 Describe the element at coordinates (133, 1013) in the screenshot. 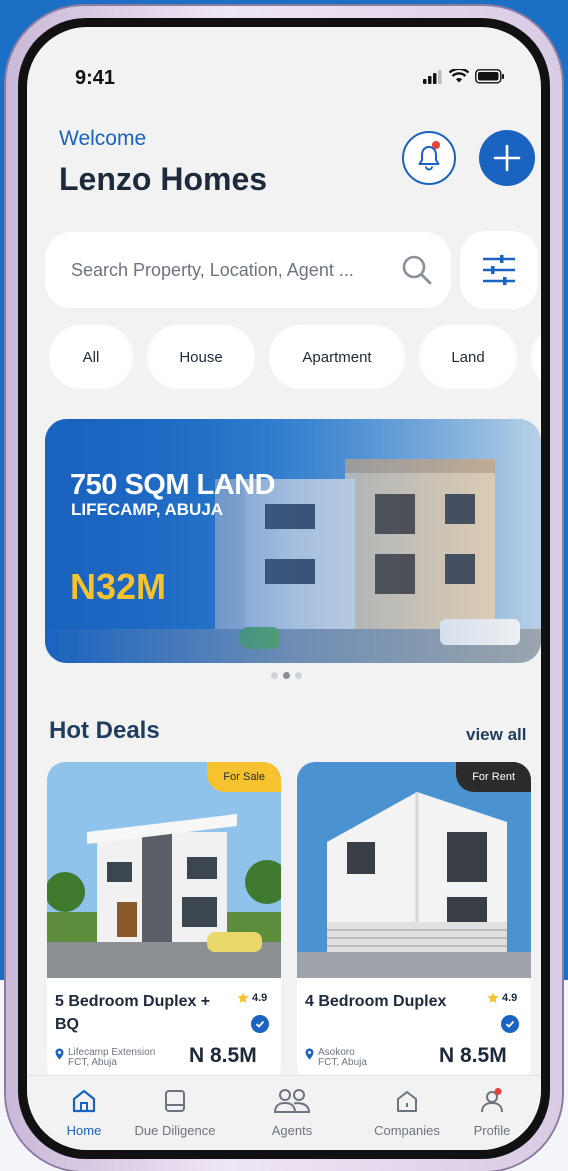

I see `property-title: 5 Bedroom Duplex + BQ` at that location.